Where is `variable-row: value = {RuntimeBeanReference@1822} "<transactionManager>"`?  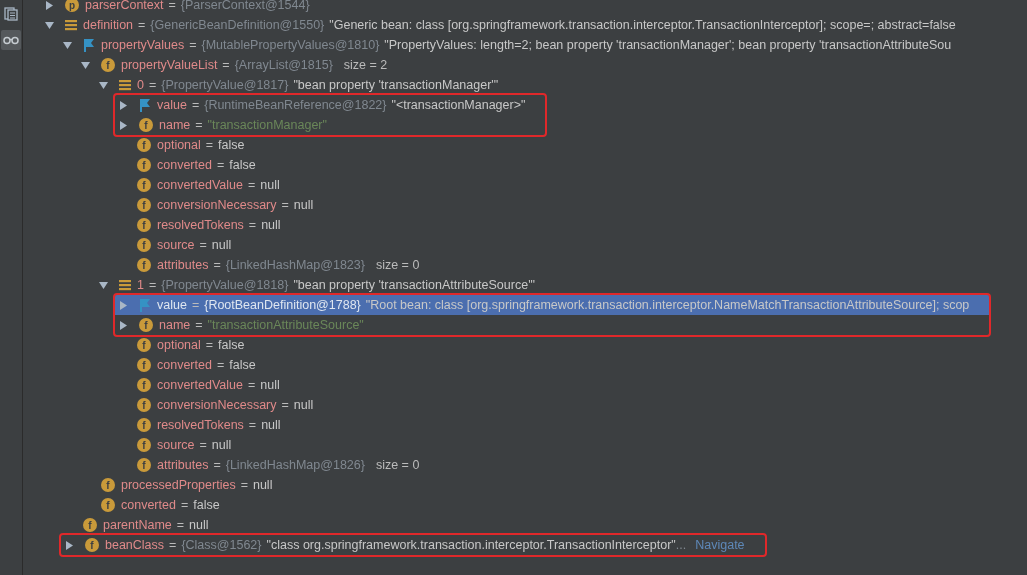
variable-row: value = {RuntimeBeanReference@1822} "<transactionManager>" is located at coordinates (330, 105).